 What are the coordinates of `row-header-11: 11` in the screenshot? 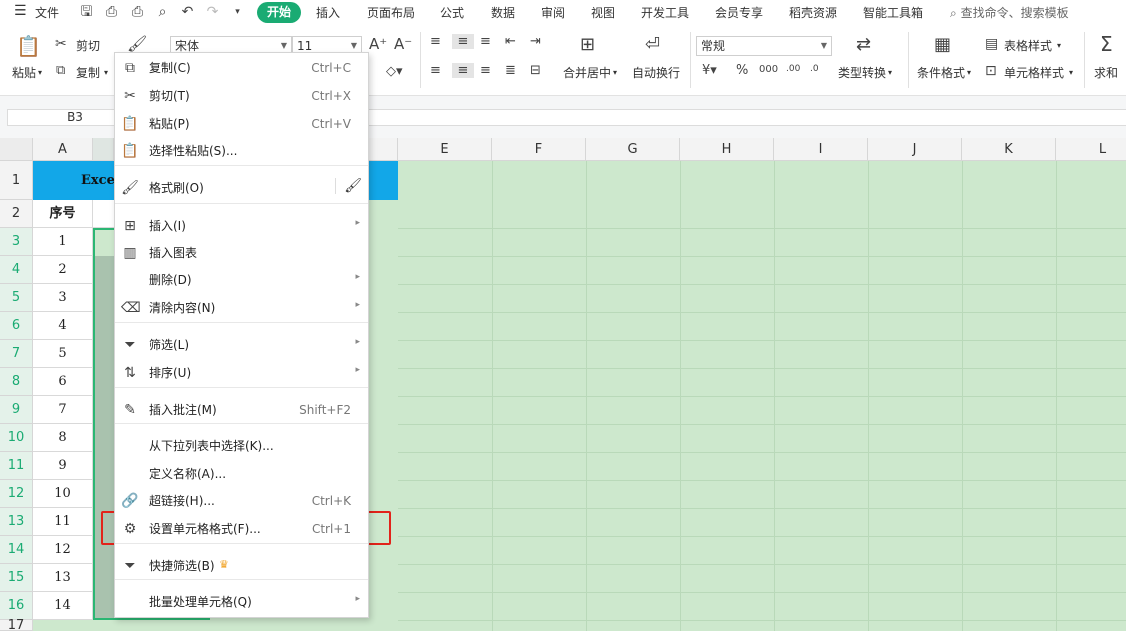 It's located at (16, 466).